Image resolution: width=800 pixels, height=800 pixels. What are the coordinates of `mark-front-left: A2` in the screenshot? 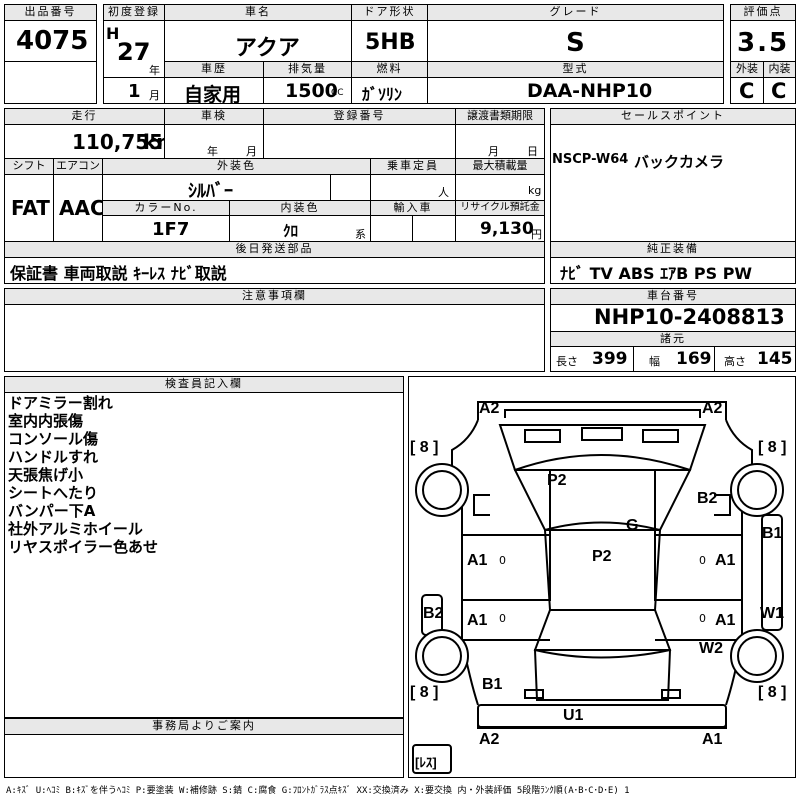 It's located at (489, 408).